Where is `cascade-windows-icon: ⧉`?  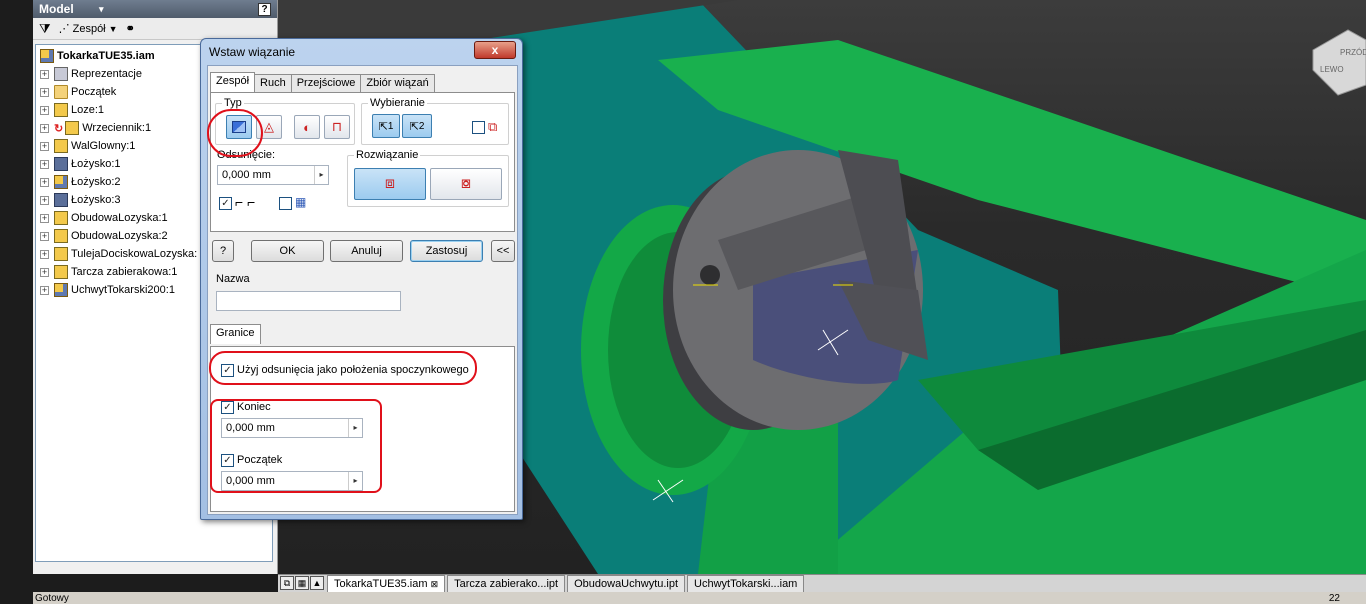
cascade-windows-icon: ⧉ is located at coordinates (287, 583).